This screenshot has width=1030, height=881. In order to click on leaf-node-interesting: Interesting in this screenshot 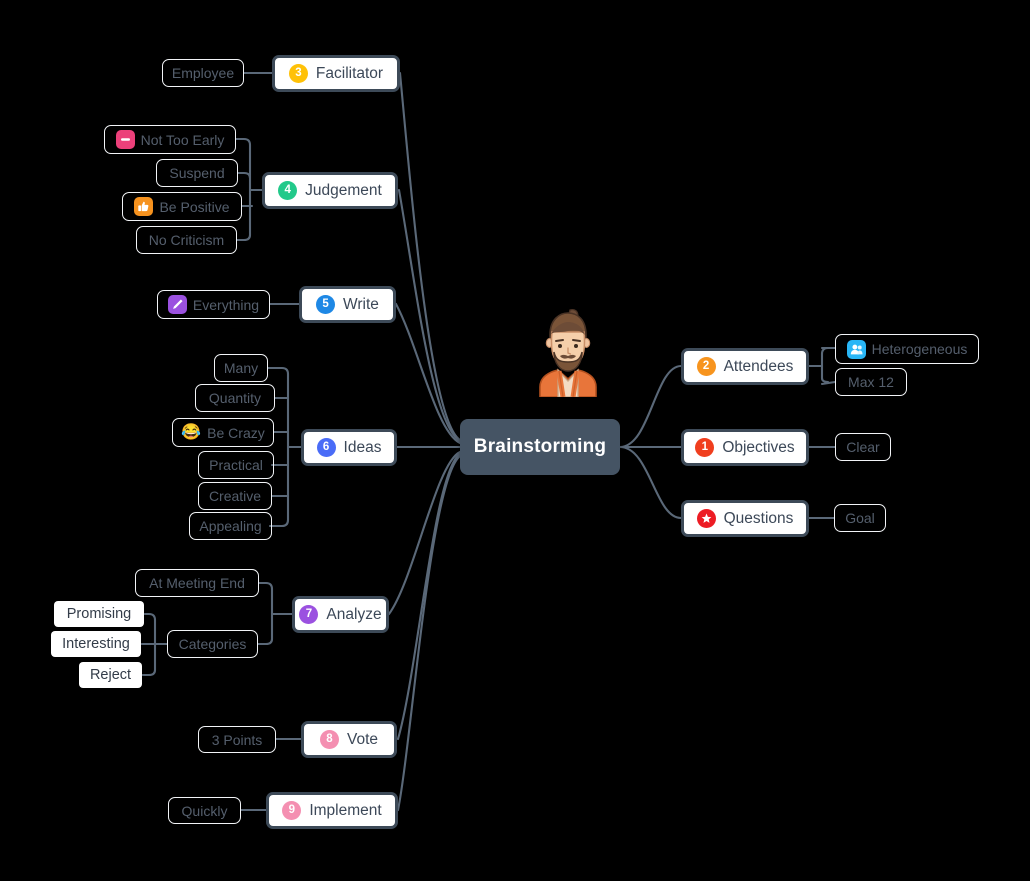, I will do `click(96, 644)`.